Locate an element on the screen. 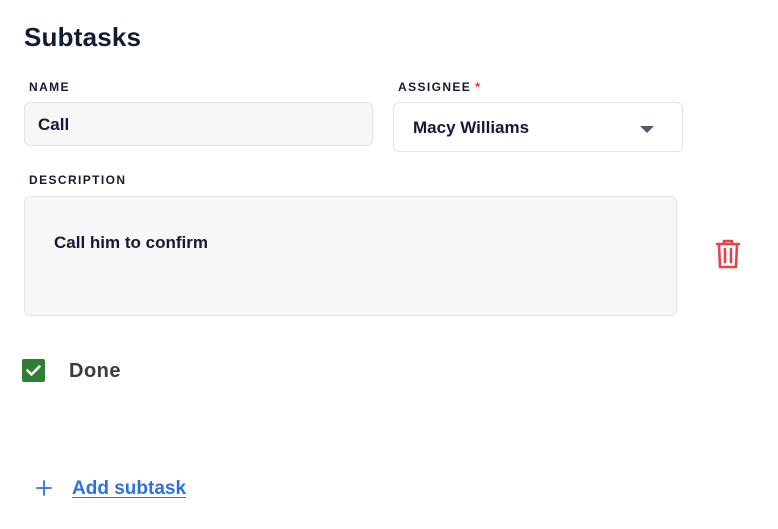  done-label: Done is located at coordinates (95, 371).